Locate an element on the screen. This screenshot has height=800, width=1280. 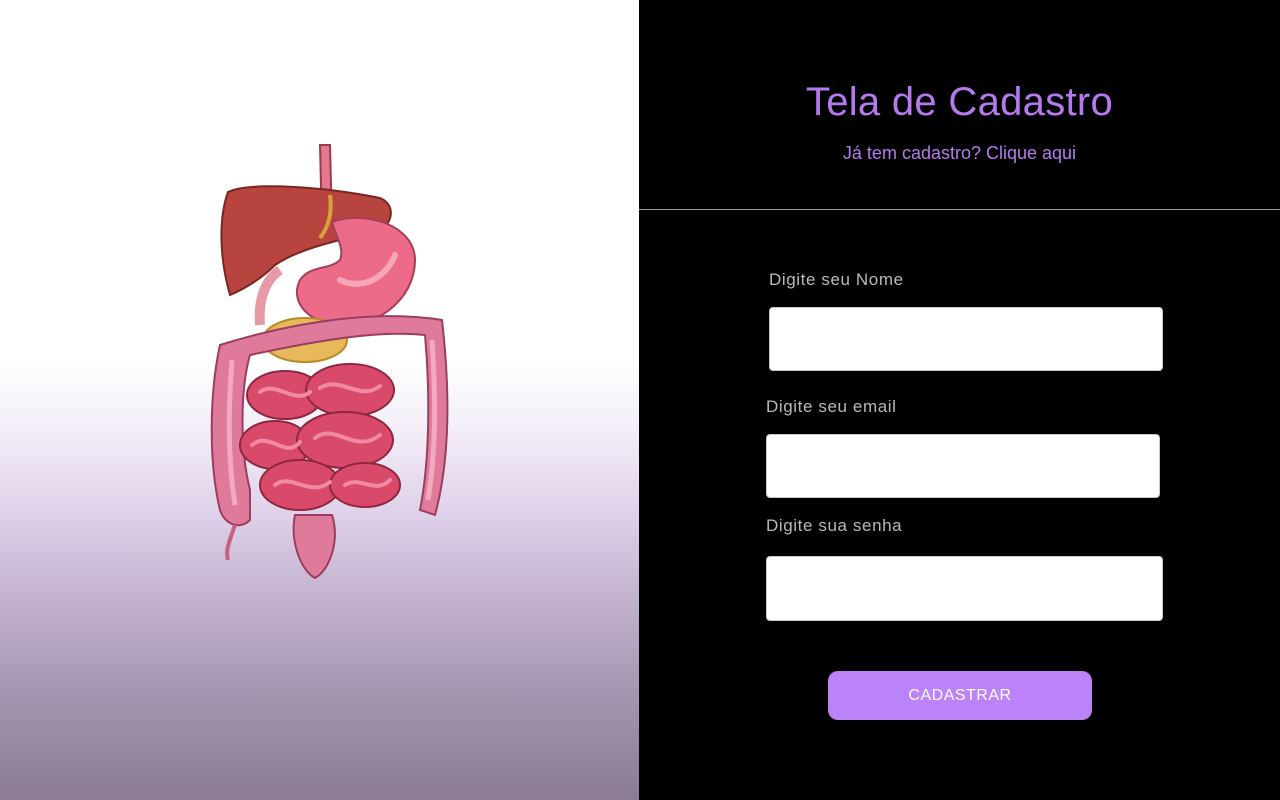
password-input is located at coordinates (964, 588).